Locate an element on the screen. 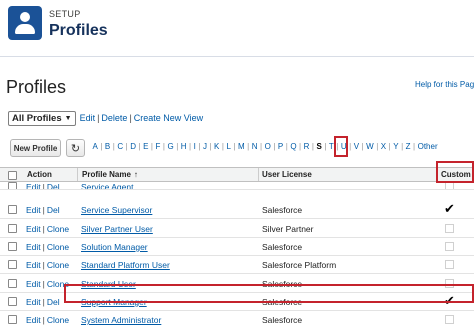  letter-filter-a: A is located at coordinates (95, 146).